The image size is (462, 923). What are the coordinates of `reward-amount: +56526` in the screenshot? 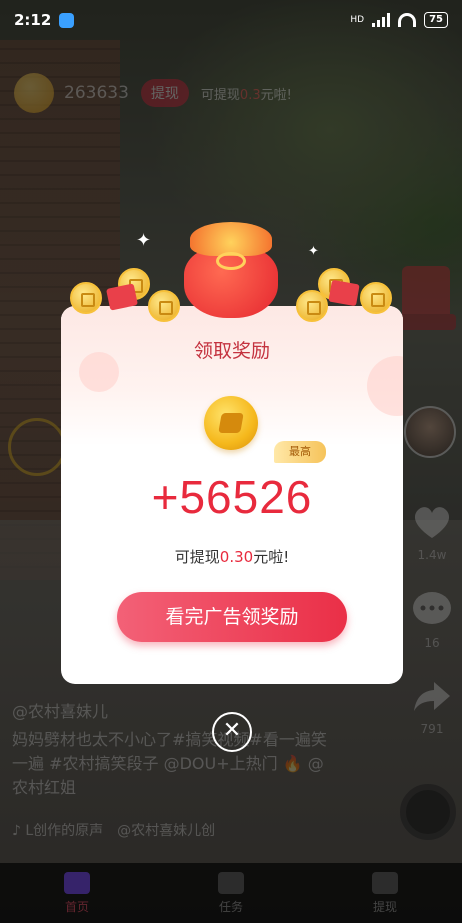 It's located at (232, 497).